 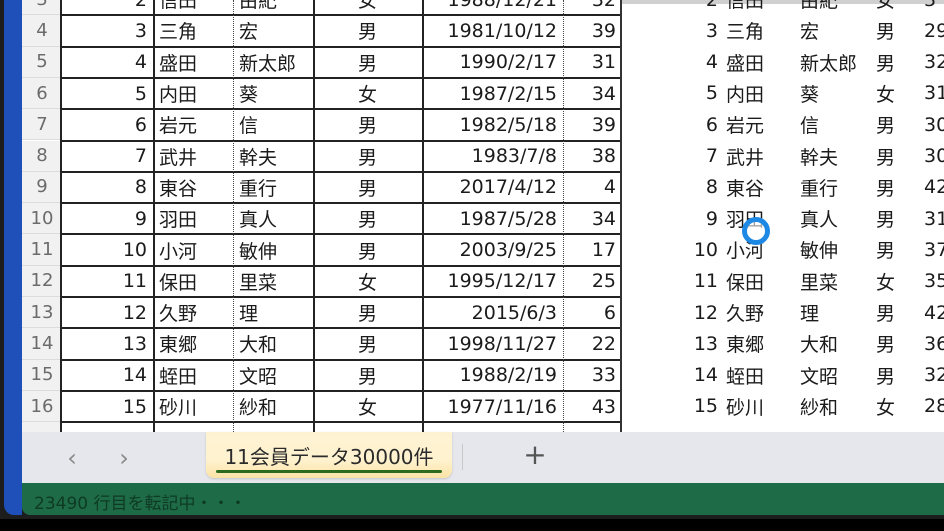 I want to click on cell-last-name: 盛田, so click(x=193, y=62).